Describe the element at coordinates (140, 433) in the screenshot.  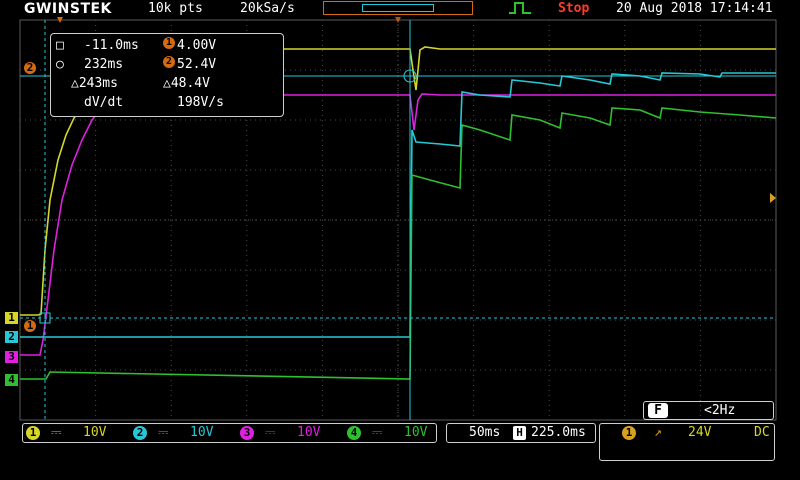
I see `channel-2-badge: 2` at that location.